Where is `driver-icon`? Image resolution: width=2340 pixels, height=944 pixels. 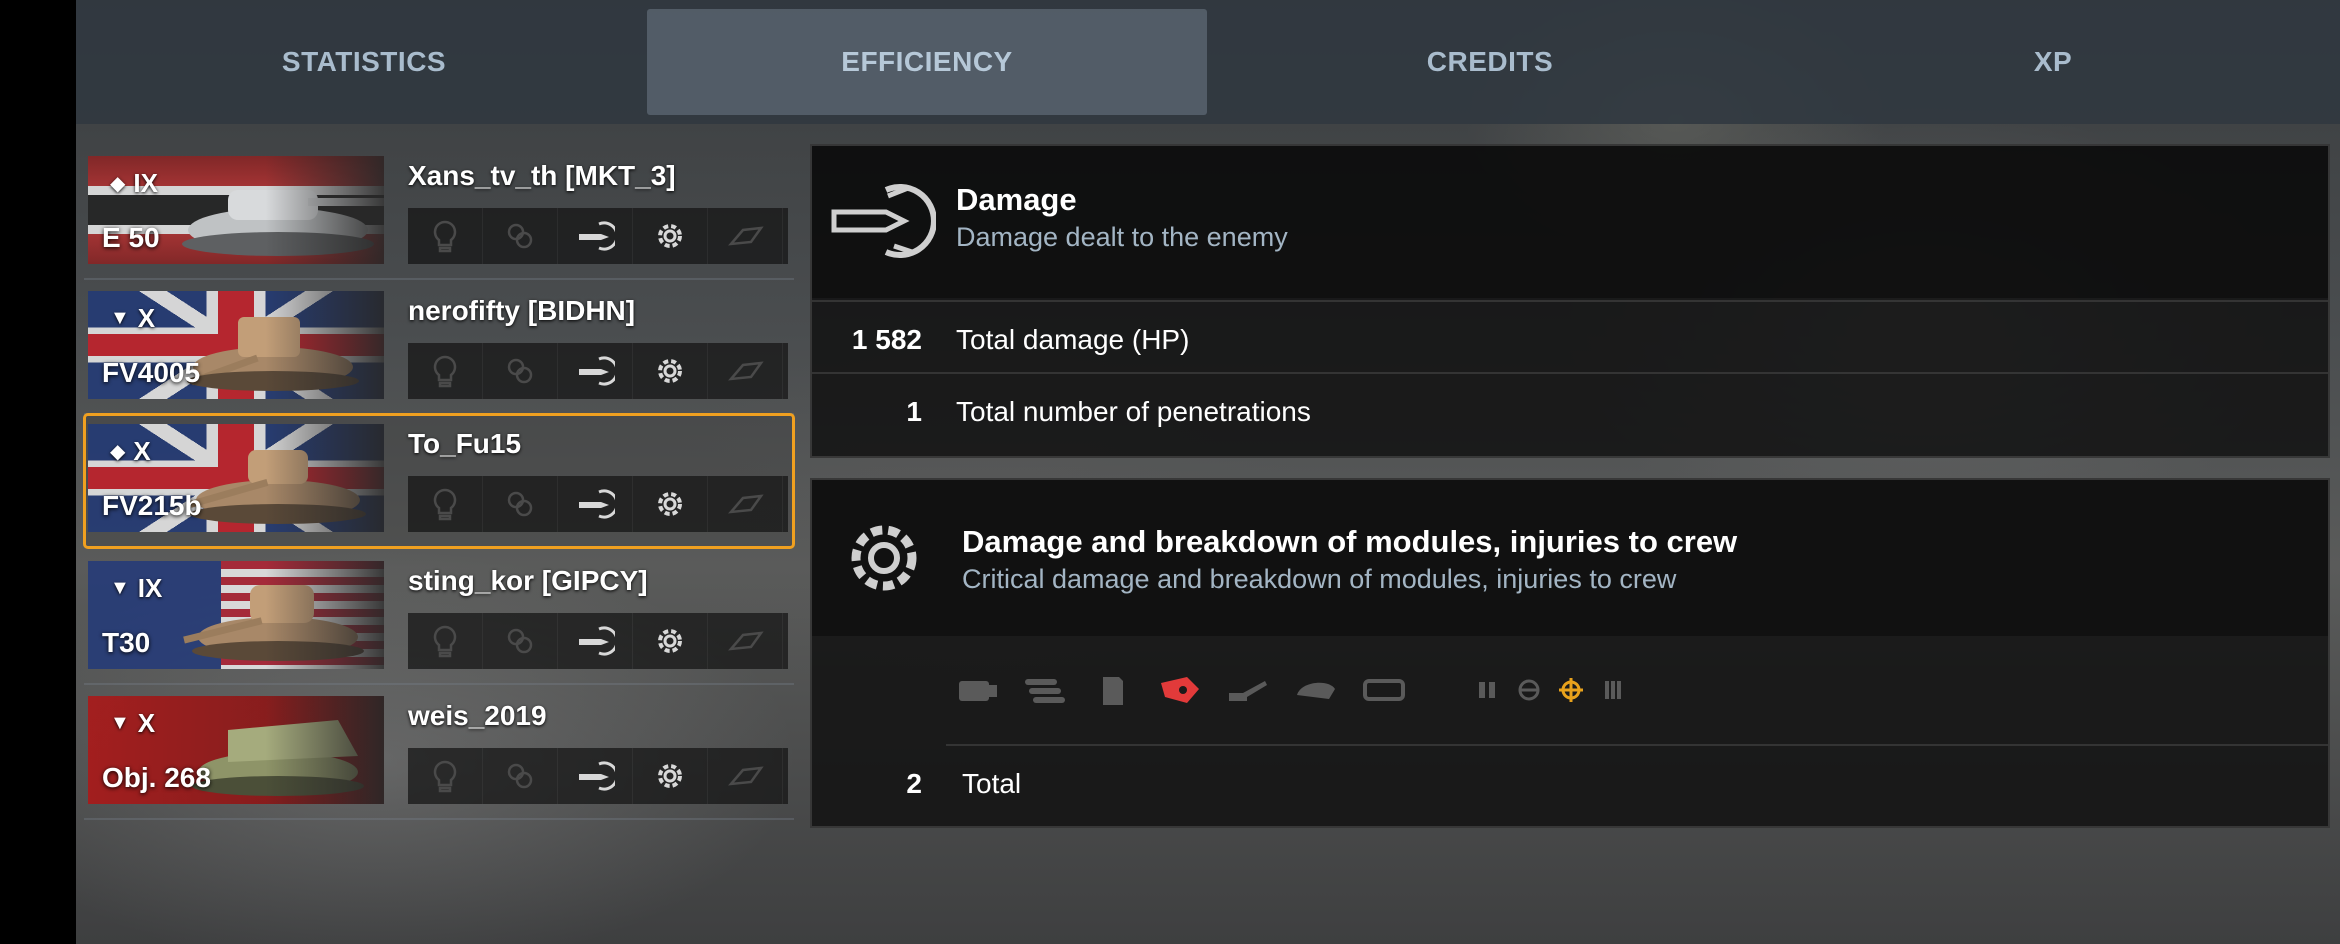
driver-icon is located at coordinates (1529, 690).